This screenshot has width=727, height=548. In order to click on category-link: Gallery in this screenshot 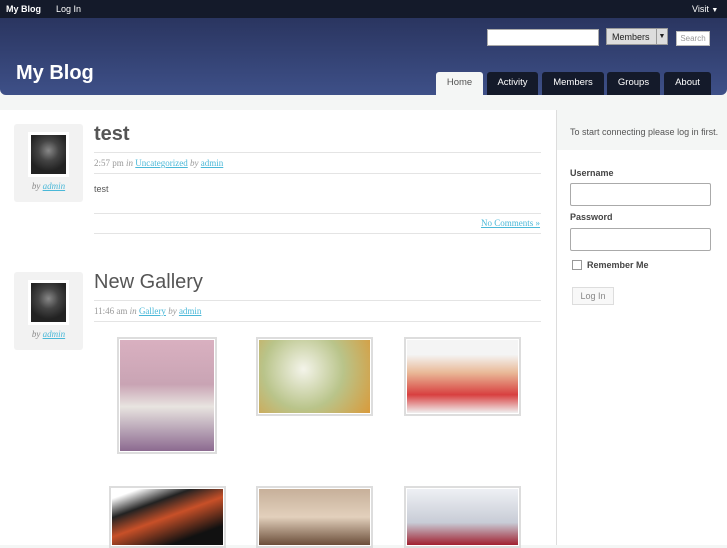, I will do `click(152, 311)`.